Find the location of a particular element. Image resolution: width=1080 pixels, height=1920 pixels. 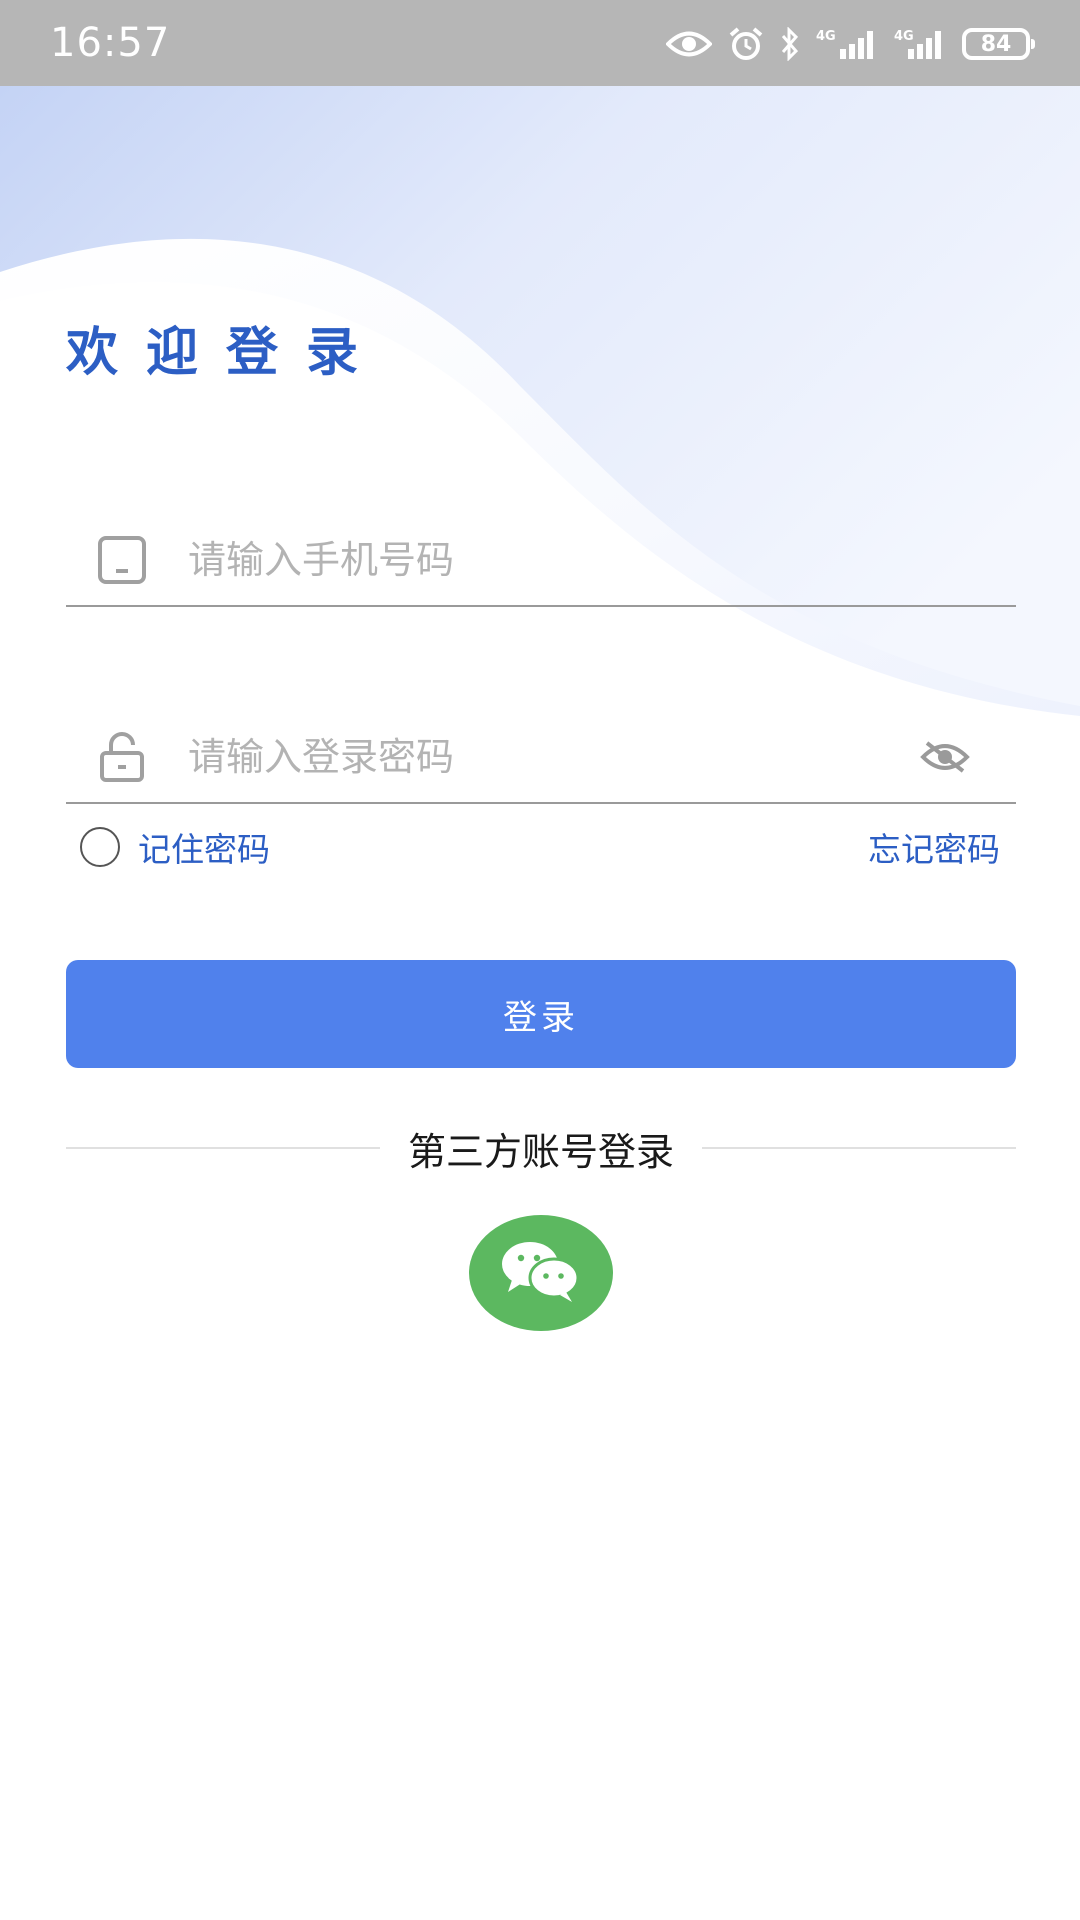

phone-input is located at coordinates (601, 560).